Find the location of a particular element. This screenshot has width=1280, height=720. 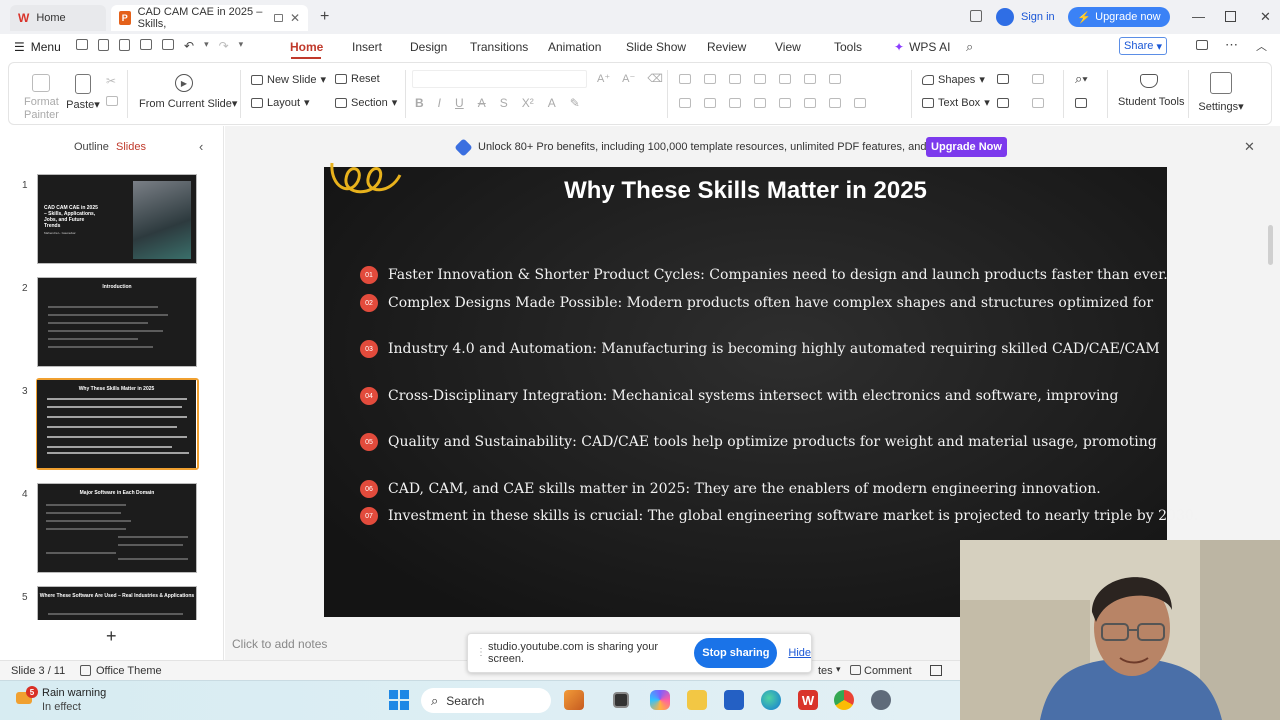

strikethrough-icon: A is located at coordinates (482, 103).